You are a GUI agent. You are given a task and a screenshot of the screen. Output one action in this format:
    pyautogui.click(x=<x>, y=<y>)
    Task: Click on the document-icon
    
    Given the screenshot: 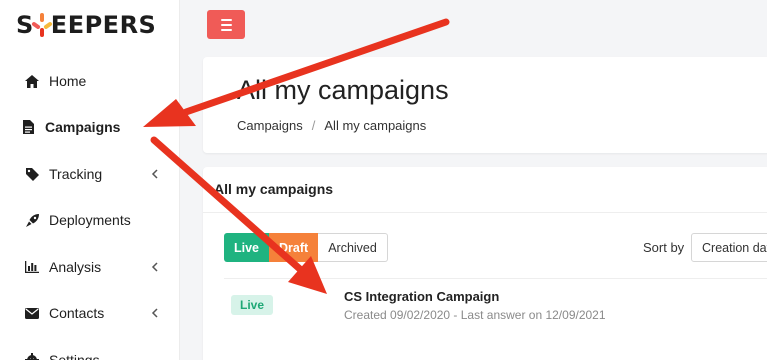 What is the action you would take?
    pyautogui.click(x=28, y=127)
    